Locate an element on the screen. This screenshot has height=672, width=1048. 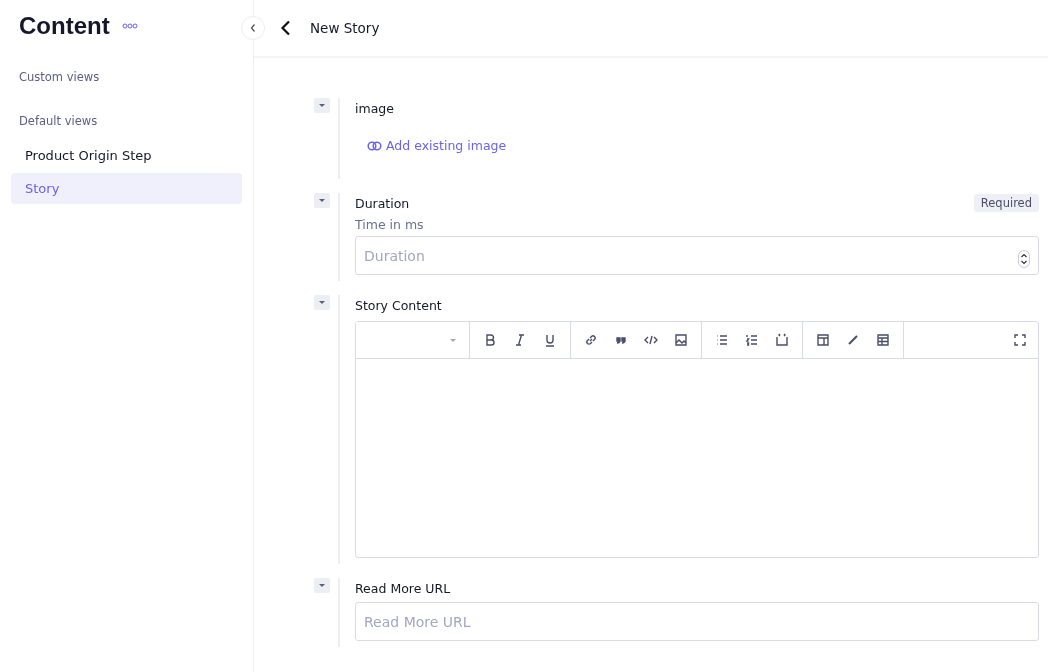
sidebar-item: Product Origin Step is located at coordinates (126, 155).